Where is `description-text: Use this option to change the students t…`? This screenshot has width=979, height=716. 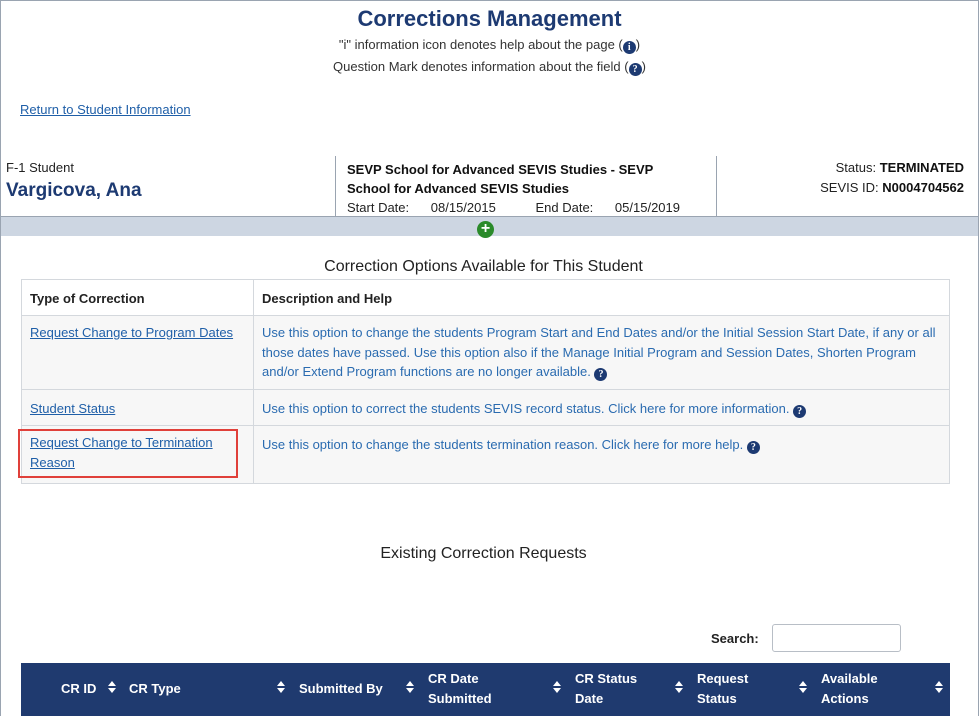 description-text: Use this option to change the students t… is located at coordinates (503, 444).